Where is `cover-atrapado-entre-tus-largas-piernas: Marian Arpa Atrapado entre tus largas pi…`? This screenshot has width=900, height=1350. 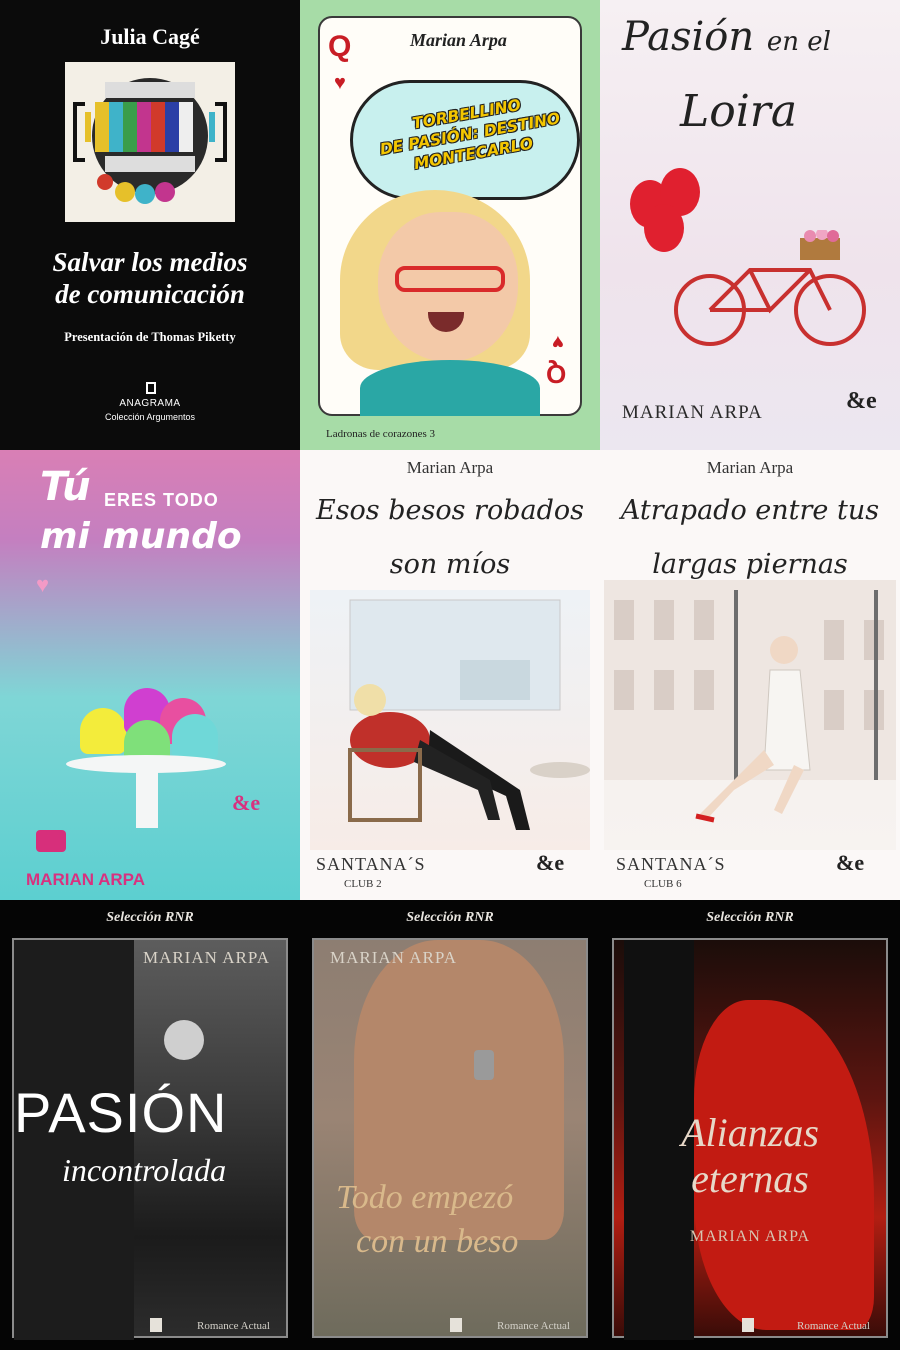 cover-atrapado-entre-tus-largas-piernas: Marian Arpa Atrapado entre tus largas pi… is located at coordinates (750, 675).